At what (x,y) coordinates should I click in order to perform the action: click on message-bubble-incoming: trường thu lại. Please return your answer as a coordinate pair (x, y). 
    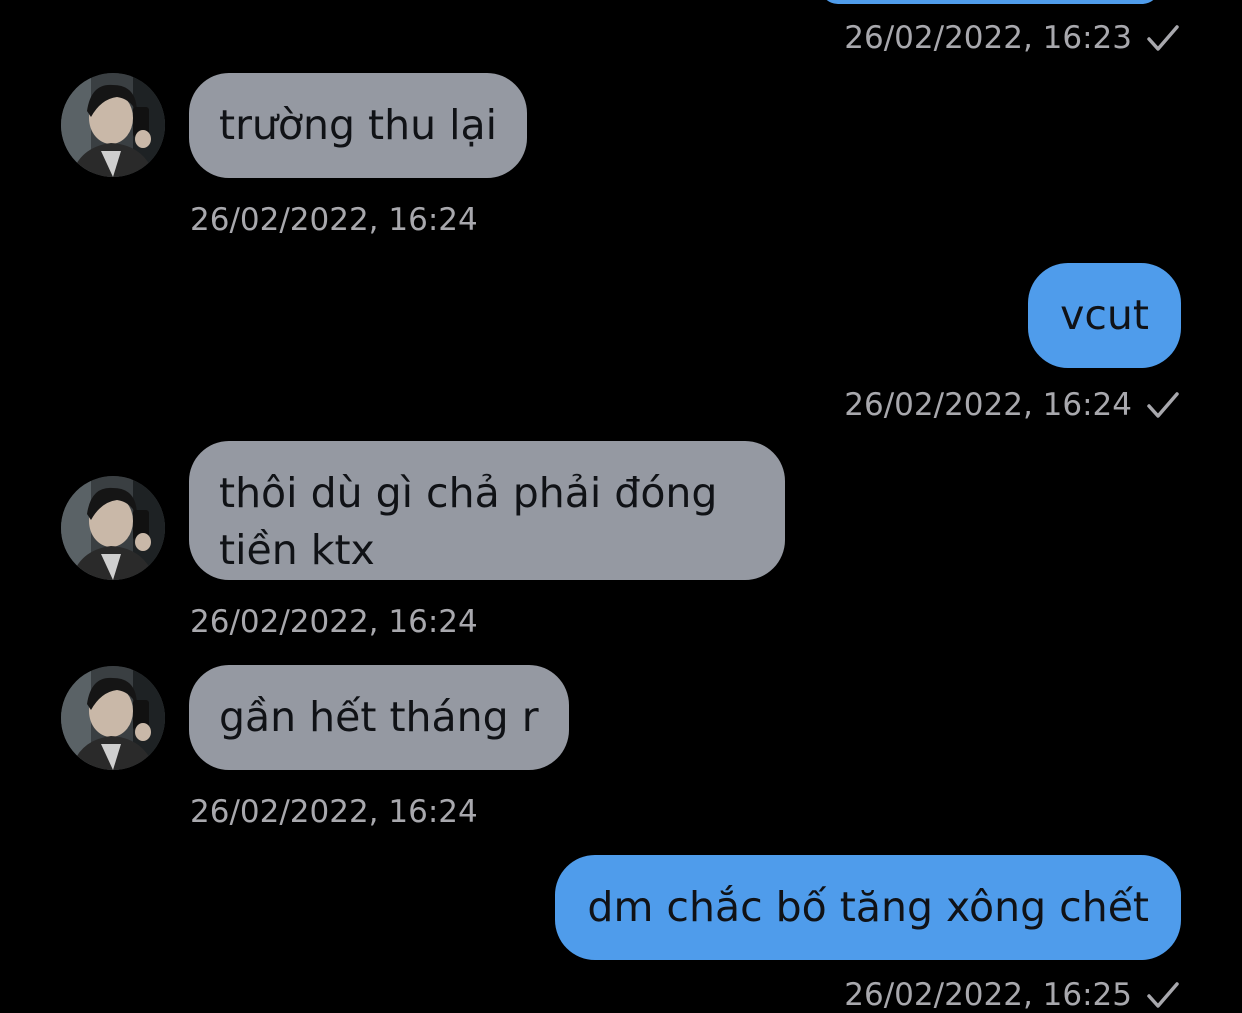
    Looking at the image, I should click on (358, 125).